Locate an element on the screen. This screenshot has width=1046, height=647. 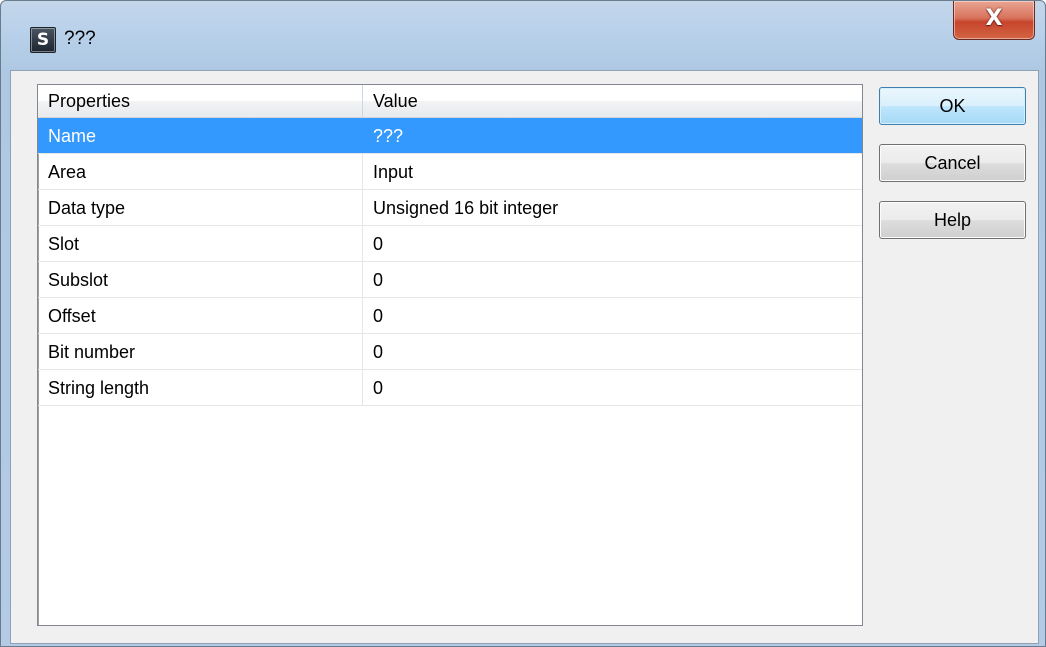
ok-button: OK is located at coordinates (952, 106).